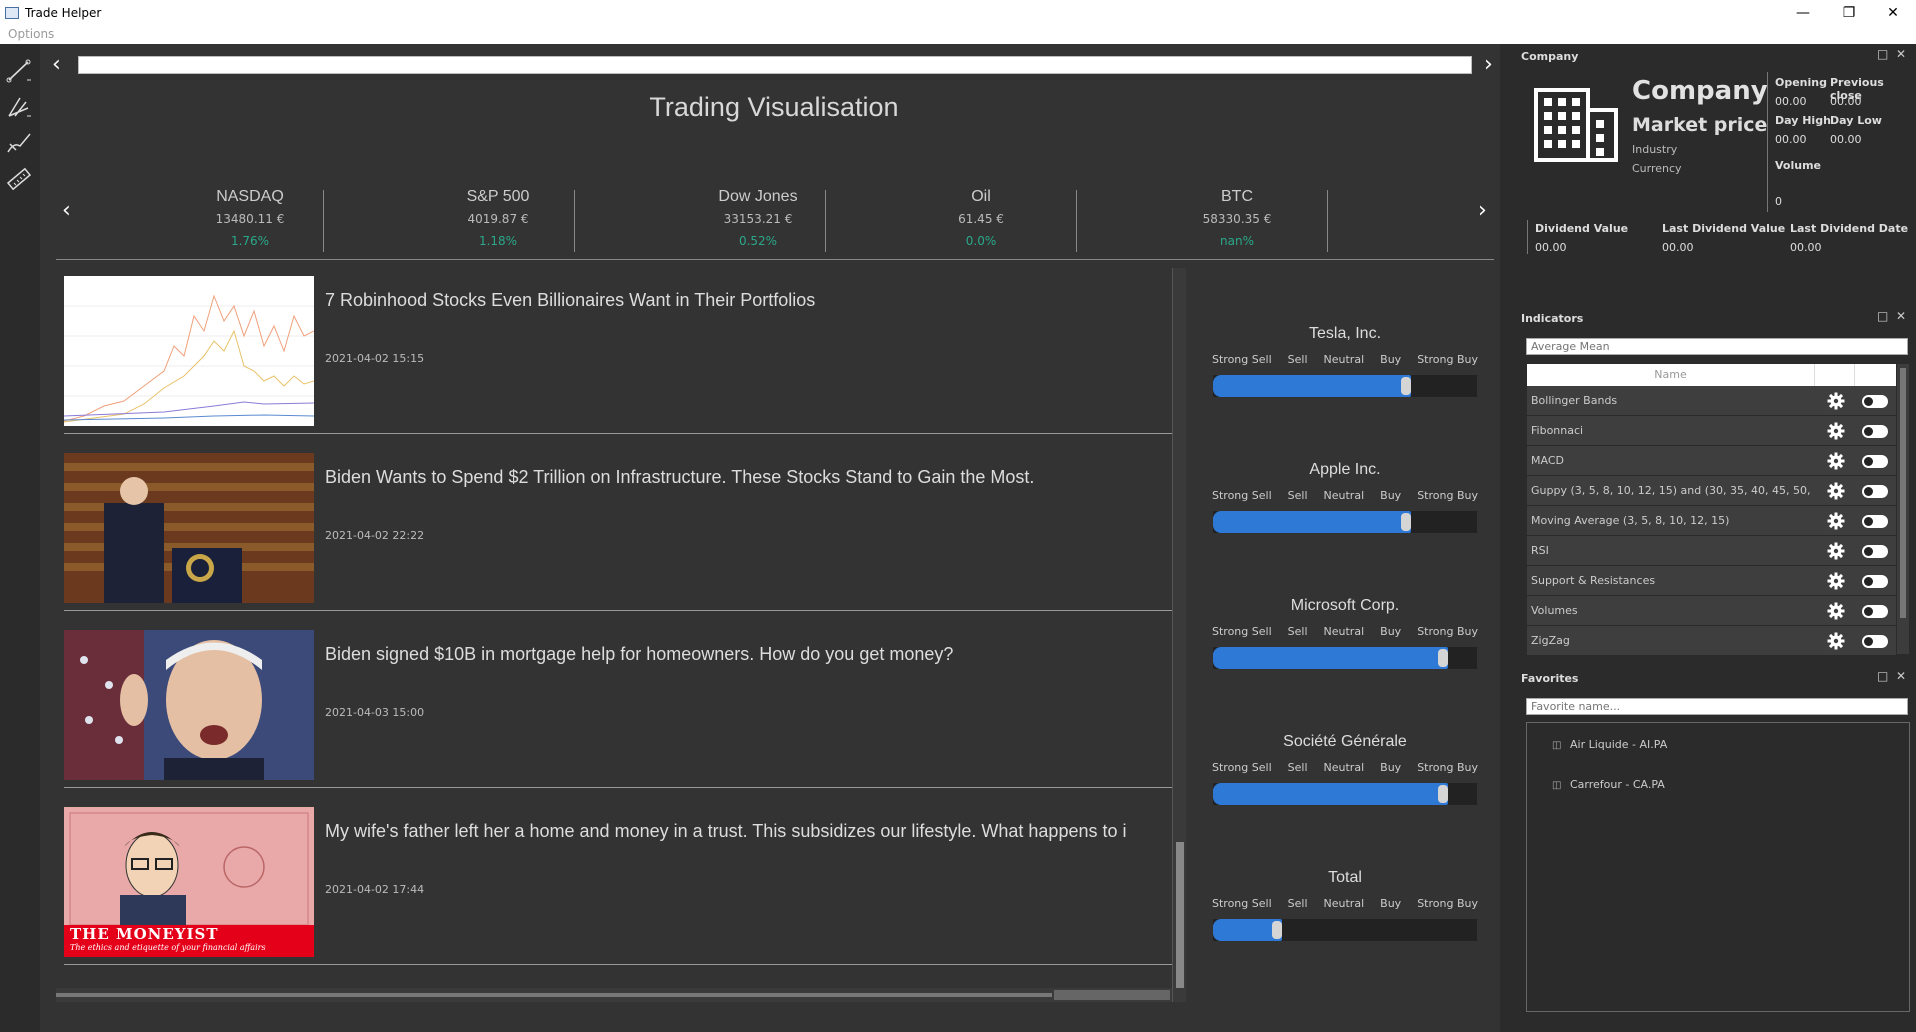 This screenshot has height=1032, width=1916. Describe the element at coordinates (1550, 56) in the screenshot. I see `company-dock-title: Company` at that location.